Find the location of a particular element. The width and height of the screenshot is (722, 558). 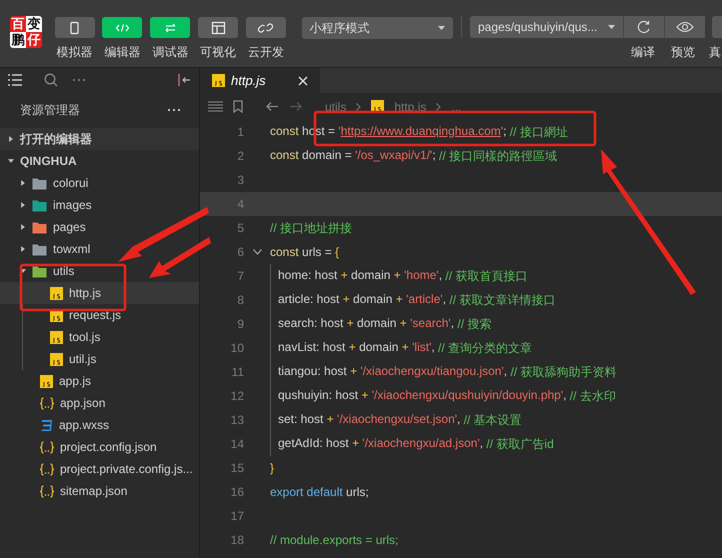

file-tree-item: http.js is located at coordinates (99, 293).